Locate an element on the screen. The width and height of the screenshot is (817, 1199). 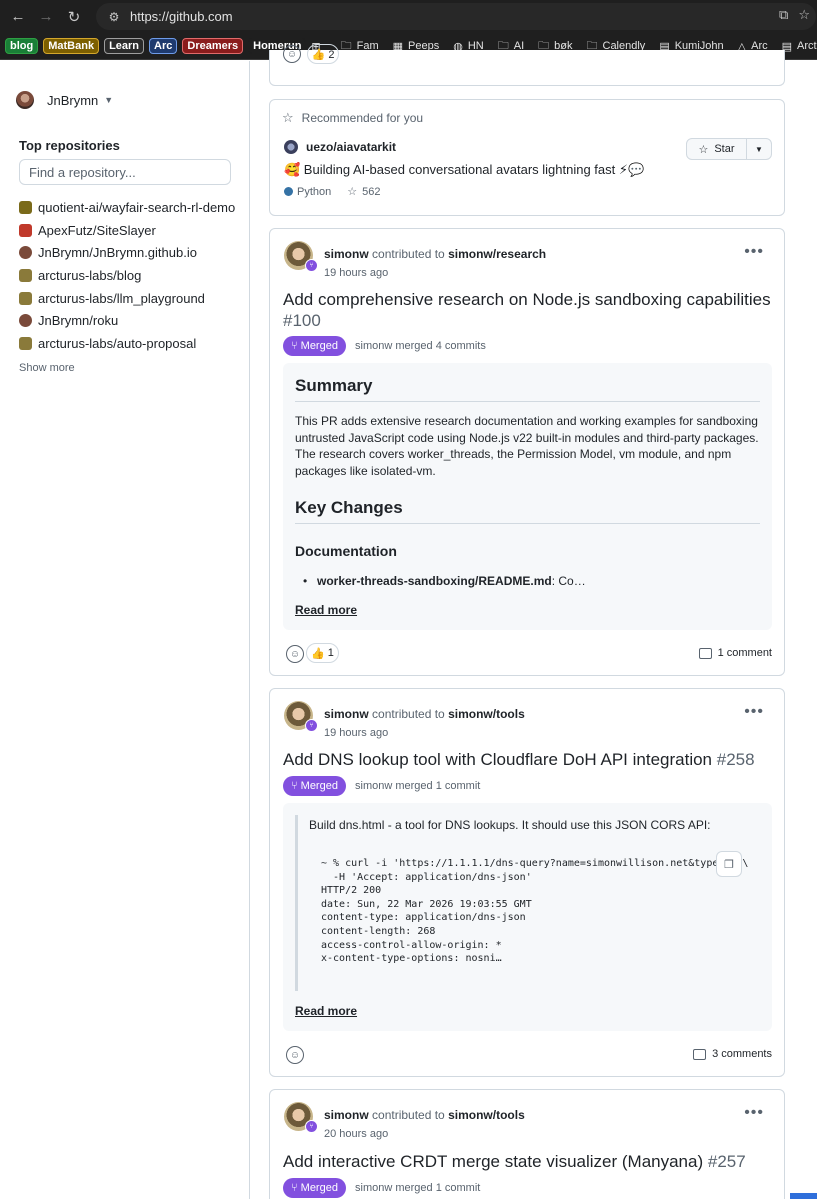
timestamp: 19 hours ago is located at coordinates (356, 273).